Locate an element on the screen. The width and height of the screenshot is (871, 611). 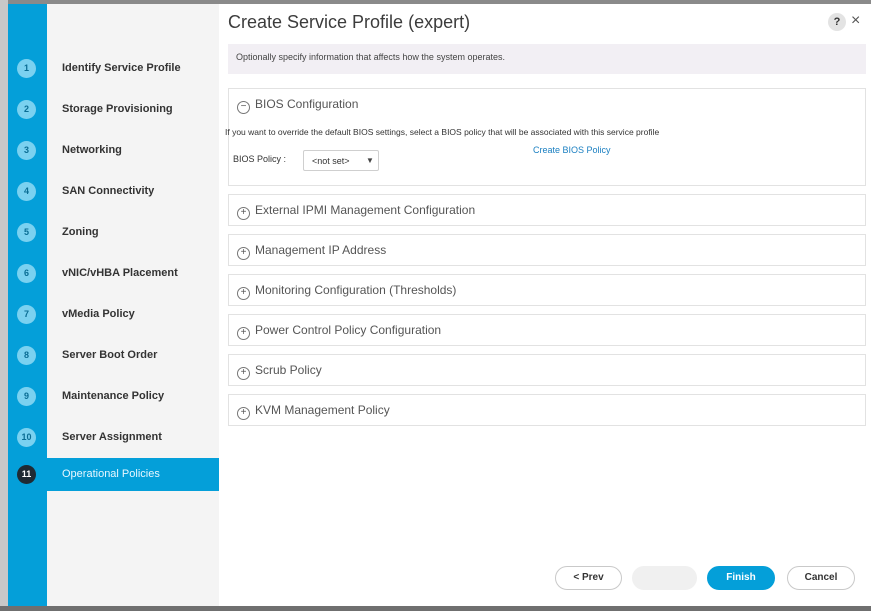
step-san-connectivity: 4 SAN Connectivity is located at coordinates (113, 191).